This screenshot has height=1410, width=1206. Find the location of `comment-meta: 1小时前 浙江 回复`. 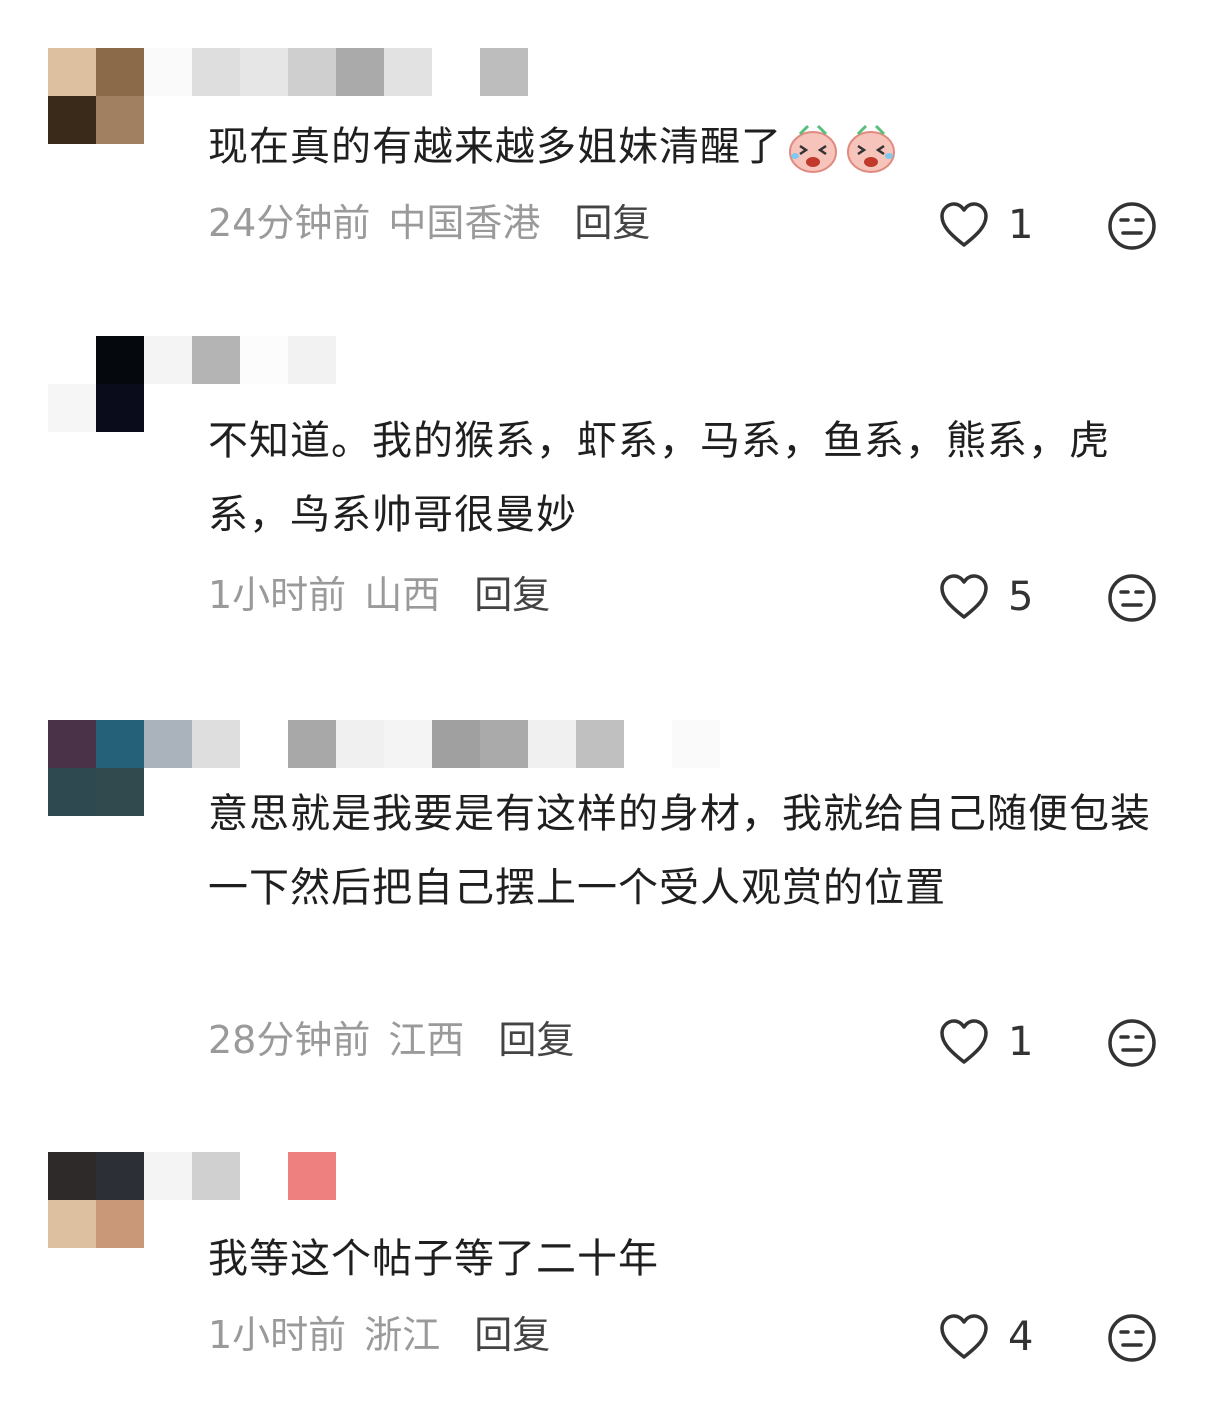

comment-meta: 1小时前 浙江 回复 is located at coordinates (379, 1335).